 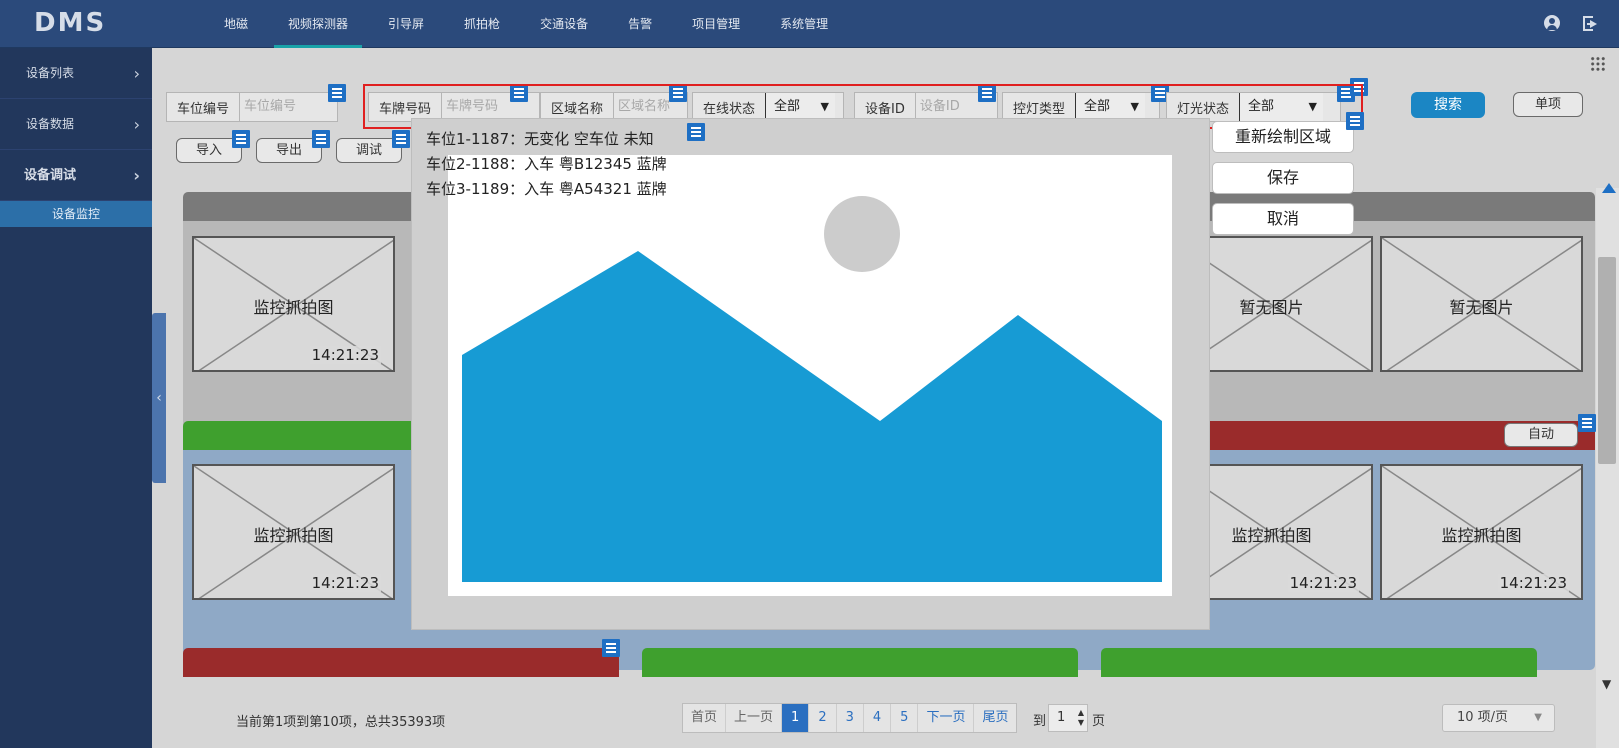 I want to click on nav-item-capture-gun: 抓拍枪, so click(x=482, y=24).